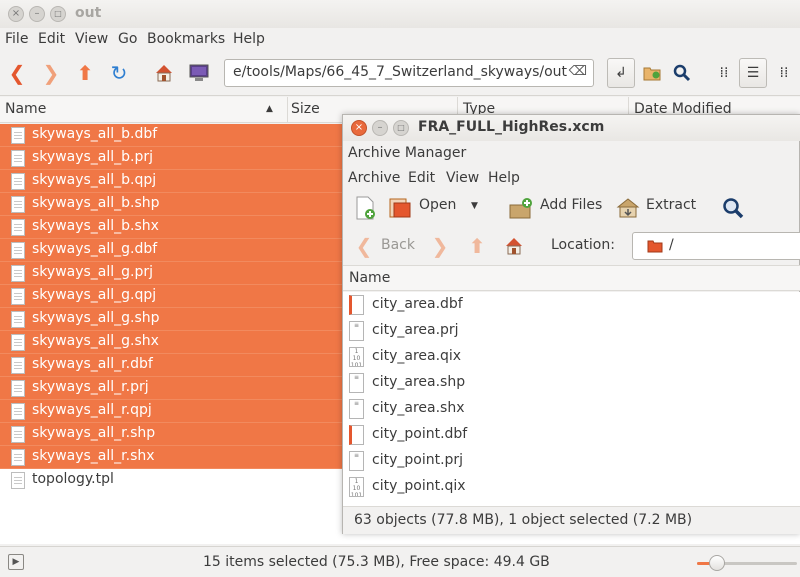  I want to click on toggle-location-button: ↲, so click(621, 73).